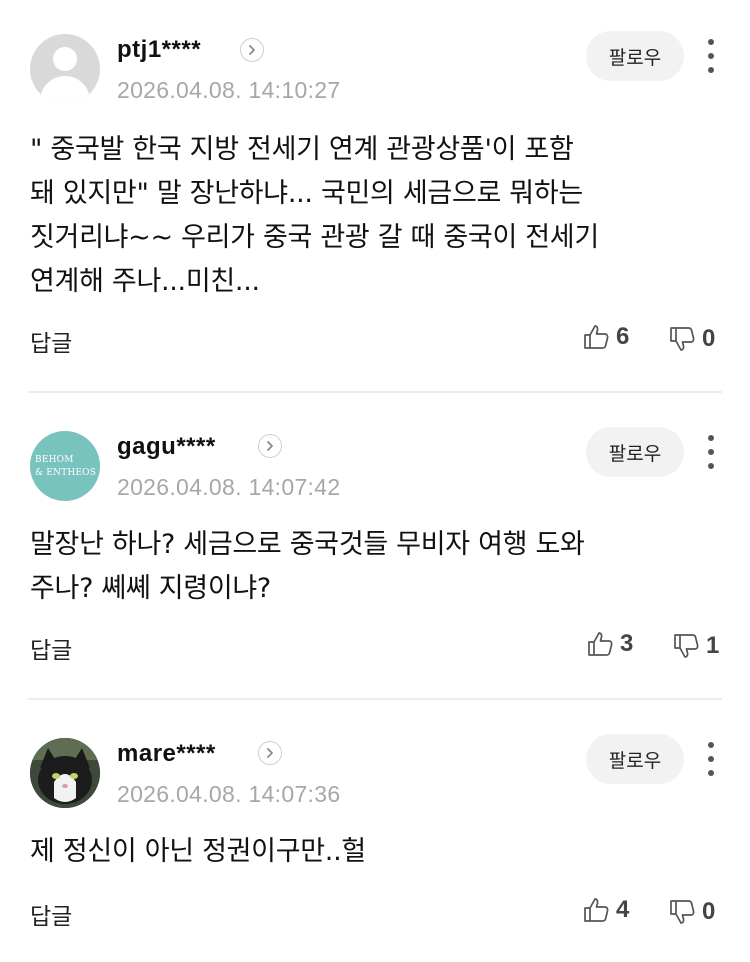 The height and width of the screenshot is (962, 750). I want to click on comment-text: 말장난 하나? 세금으로 중국것들 무비자 여행 도와 주나? 쎼쎼 지령이냐?, so click(307, 566).